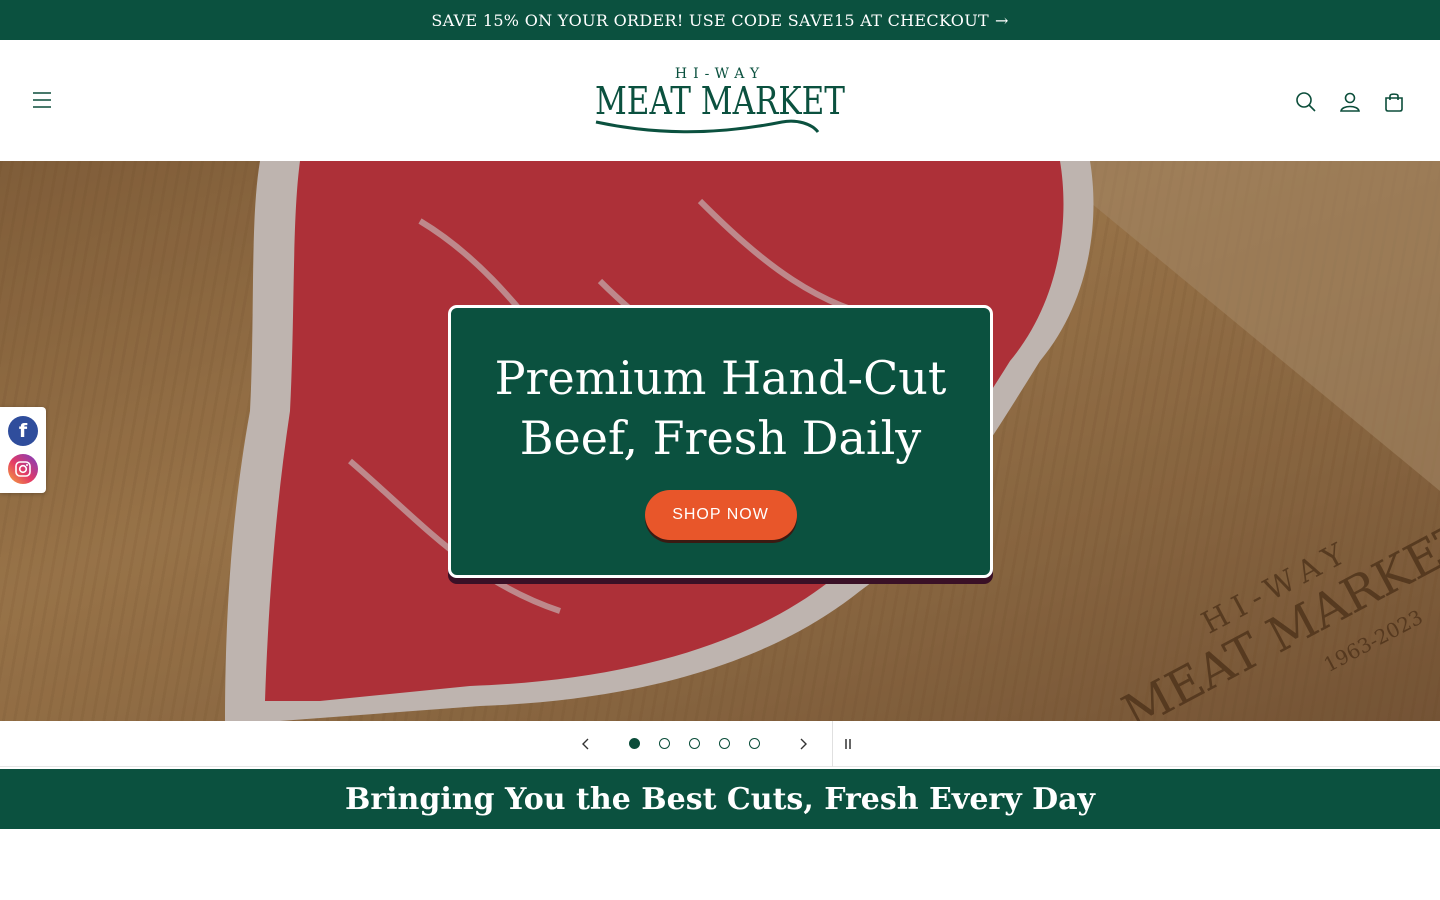 The image size is (1440, 900). I want to click on account-icon, so click(1350, 102).